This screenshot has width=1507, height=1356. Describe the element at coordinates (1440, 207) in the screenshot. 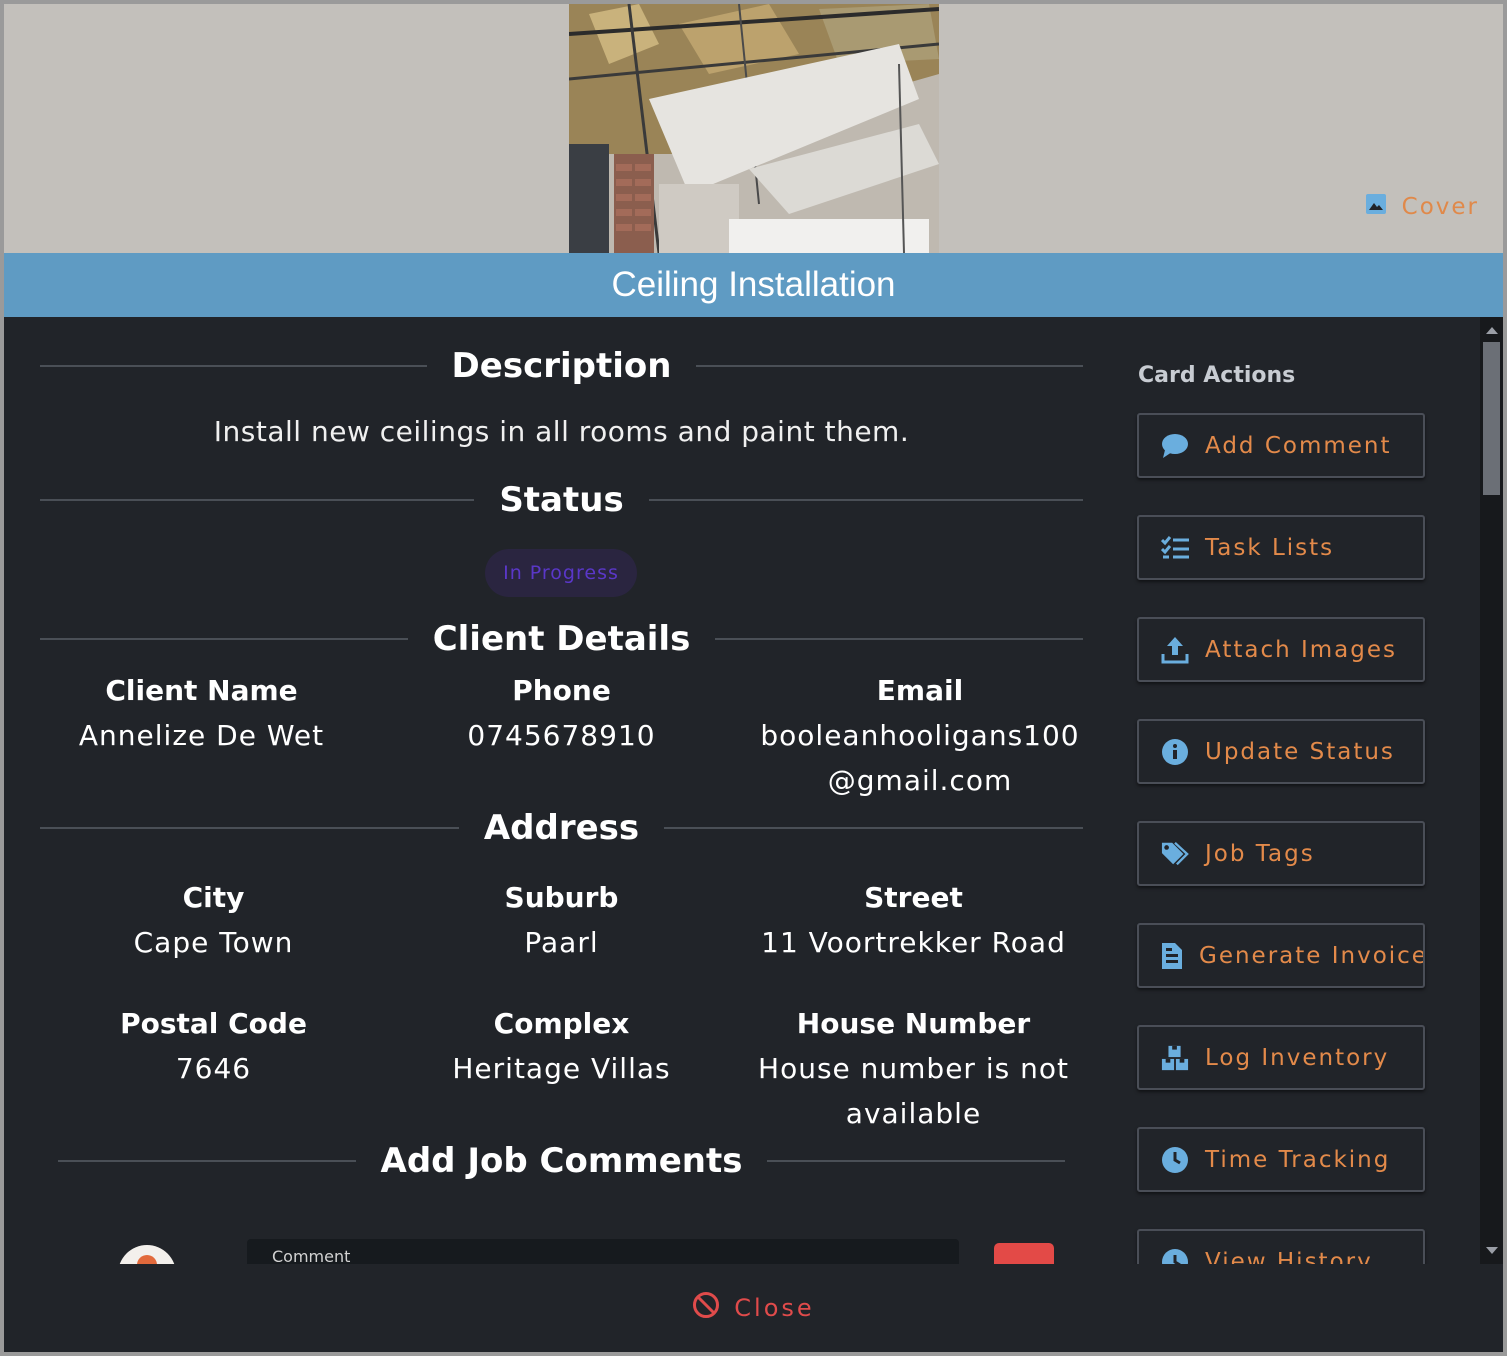

I see `cover-button-label: Cover` at that location.